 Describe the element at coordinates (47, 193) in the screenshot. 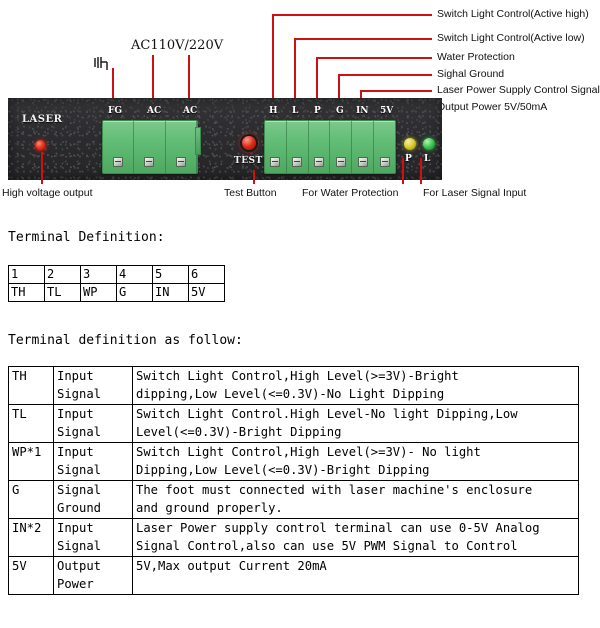

I see `caption-high-voltage-output: High voltage output` at that location.